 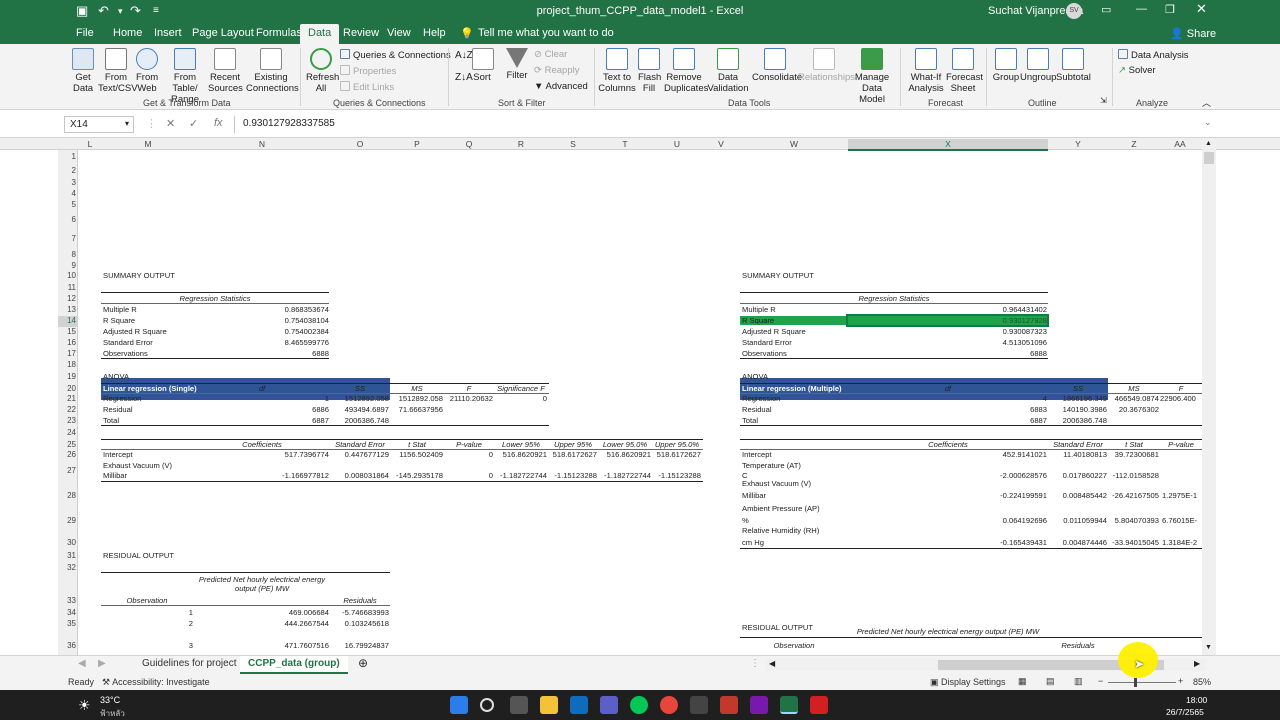 What do you see at coordinates (147, 623) in the screenshot?
I see `residual-obs: 2` at bounding box center [147, 623].